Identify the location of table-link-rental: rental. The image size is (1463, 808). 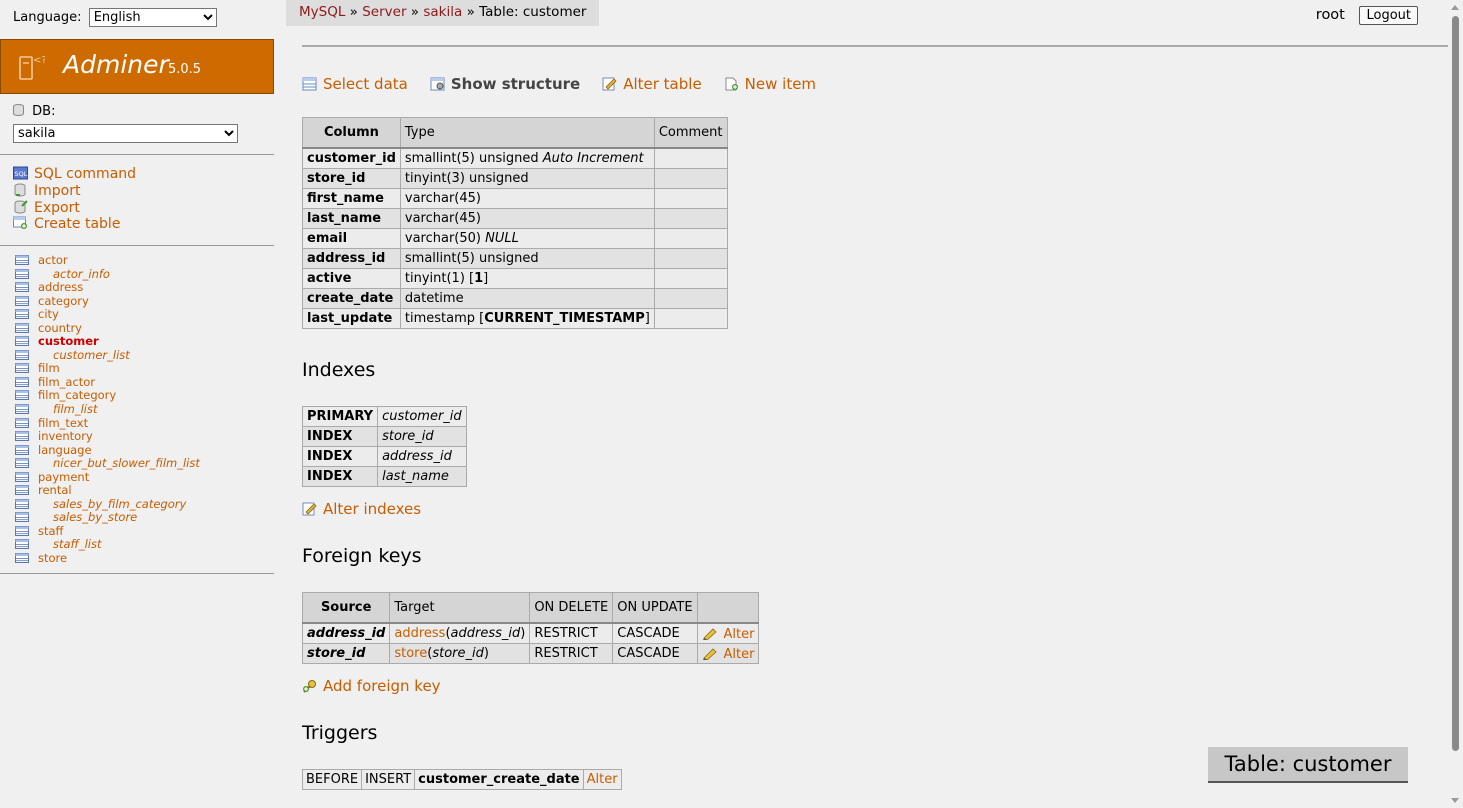
(55, 490).